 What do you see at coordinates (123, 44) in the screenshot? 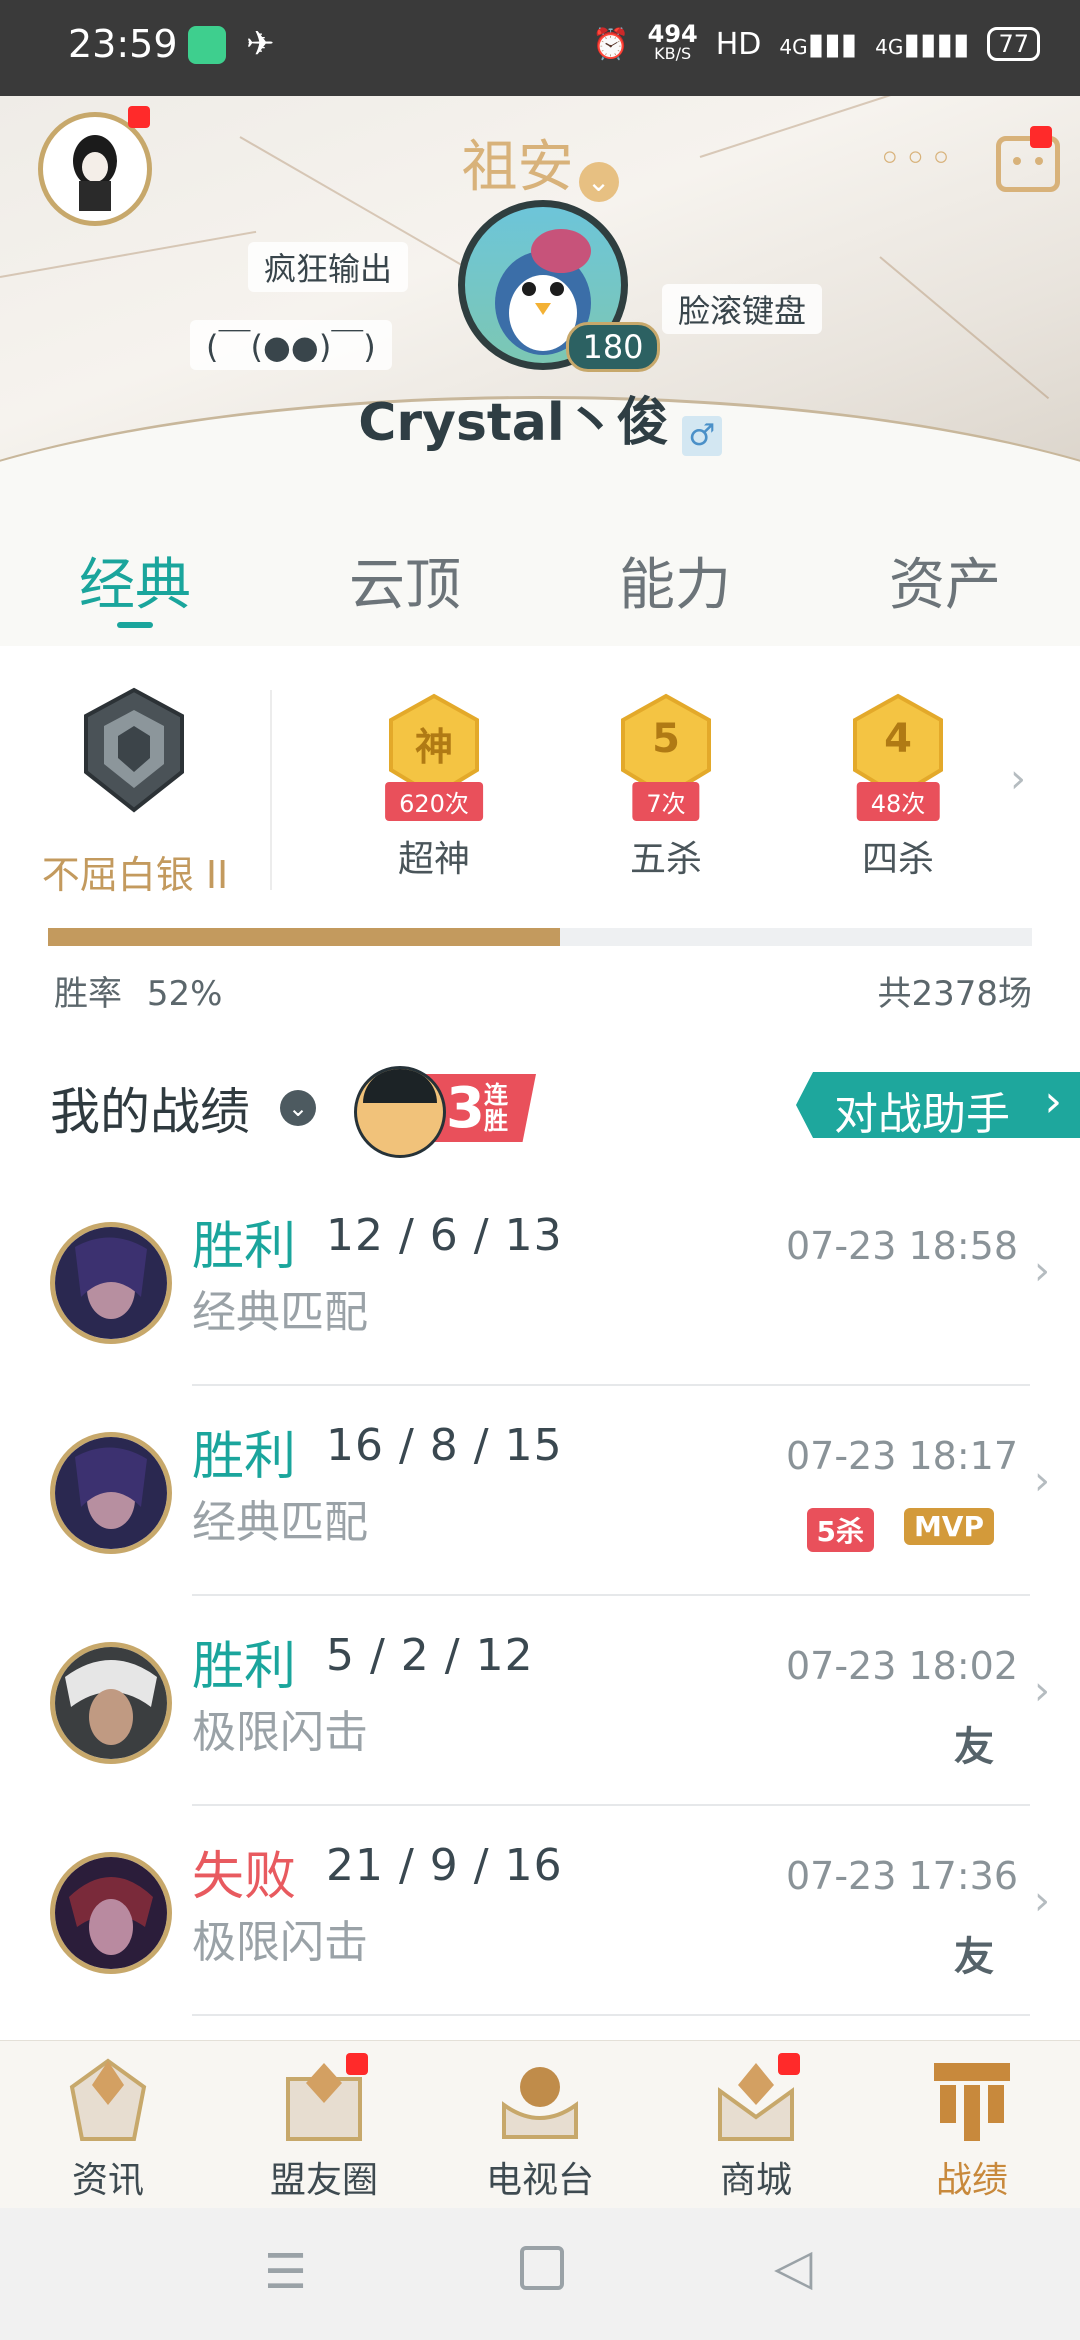
I see `status-time: 23:59` at bounding box center [123, 44].